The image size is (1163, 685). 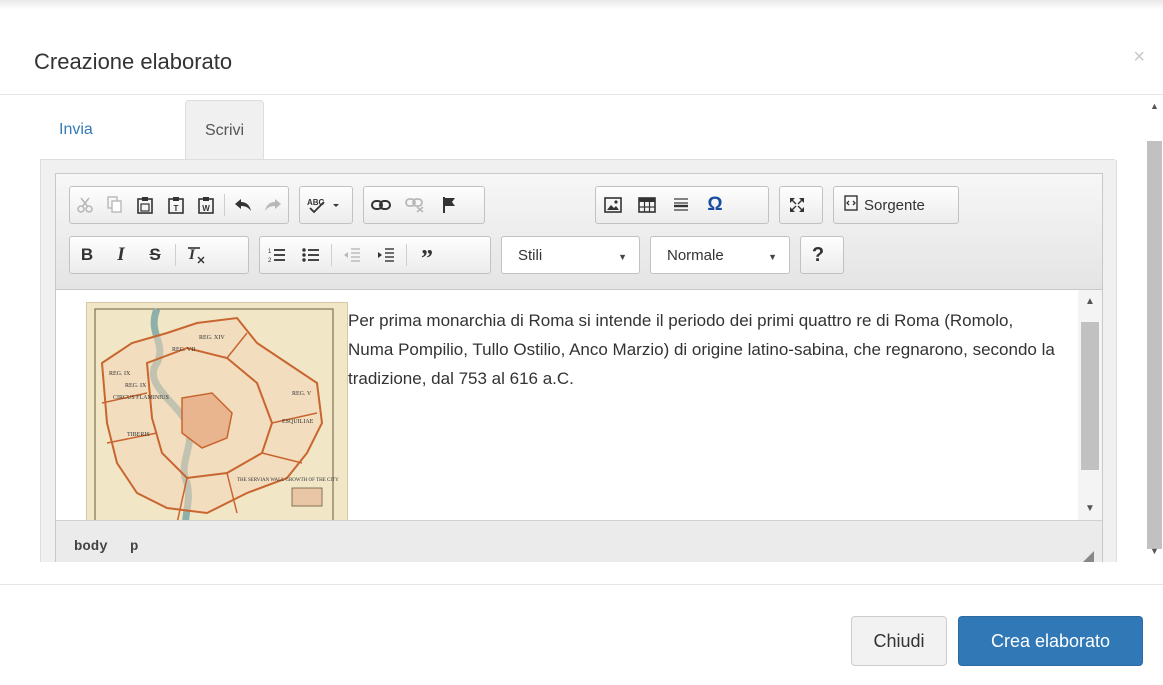 I want to click on help-group: ?, so click(x=822, y=255).